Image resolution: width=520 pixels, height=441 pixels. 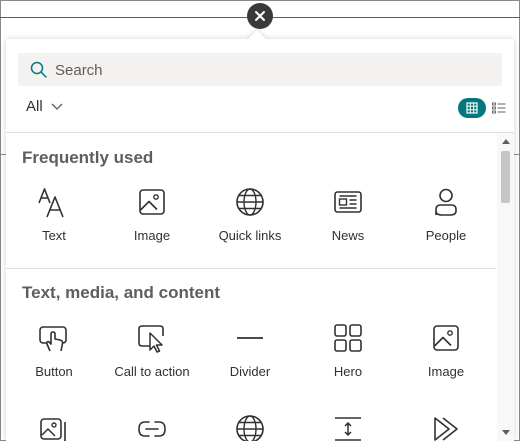 I want to click on list-view-icon, so click(x=499, y=108).